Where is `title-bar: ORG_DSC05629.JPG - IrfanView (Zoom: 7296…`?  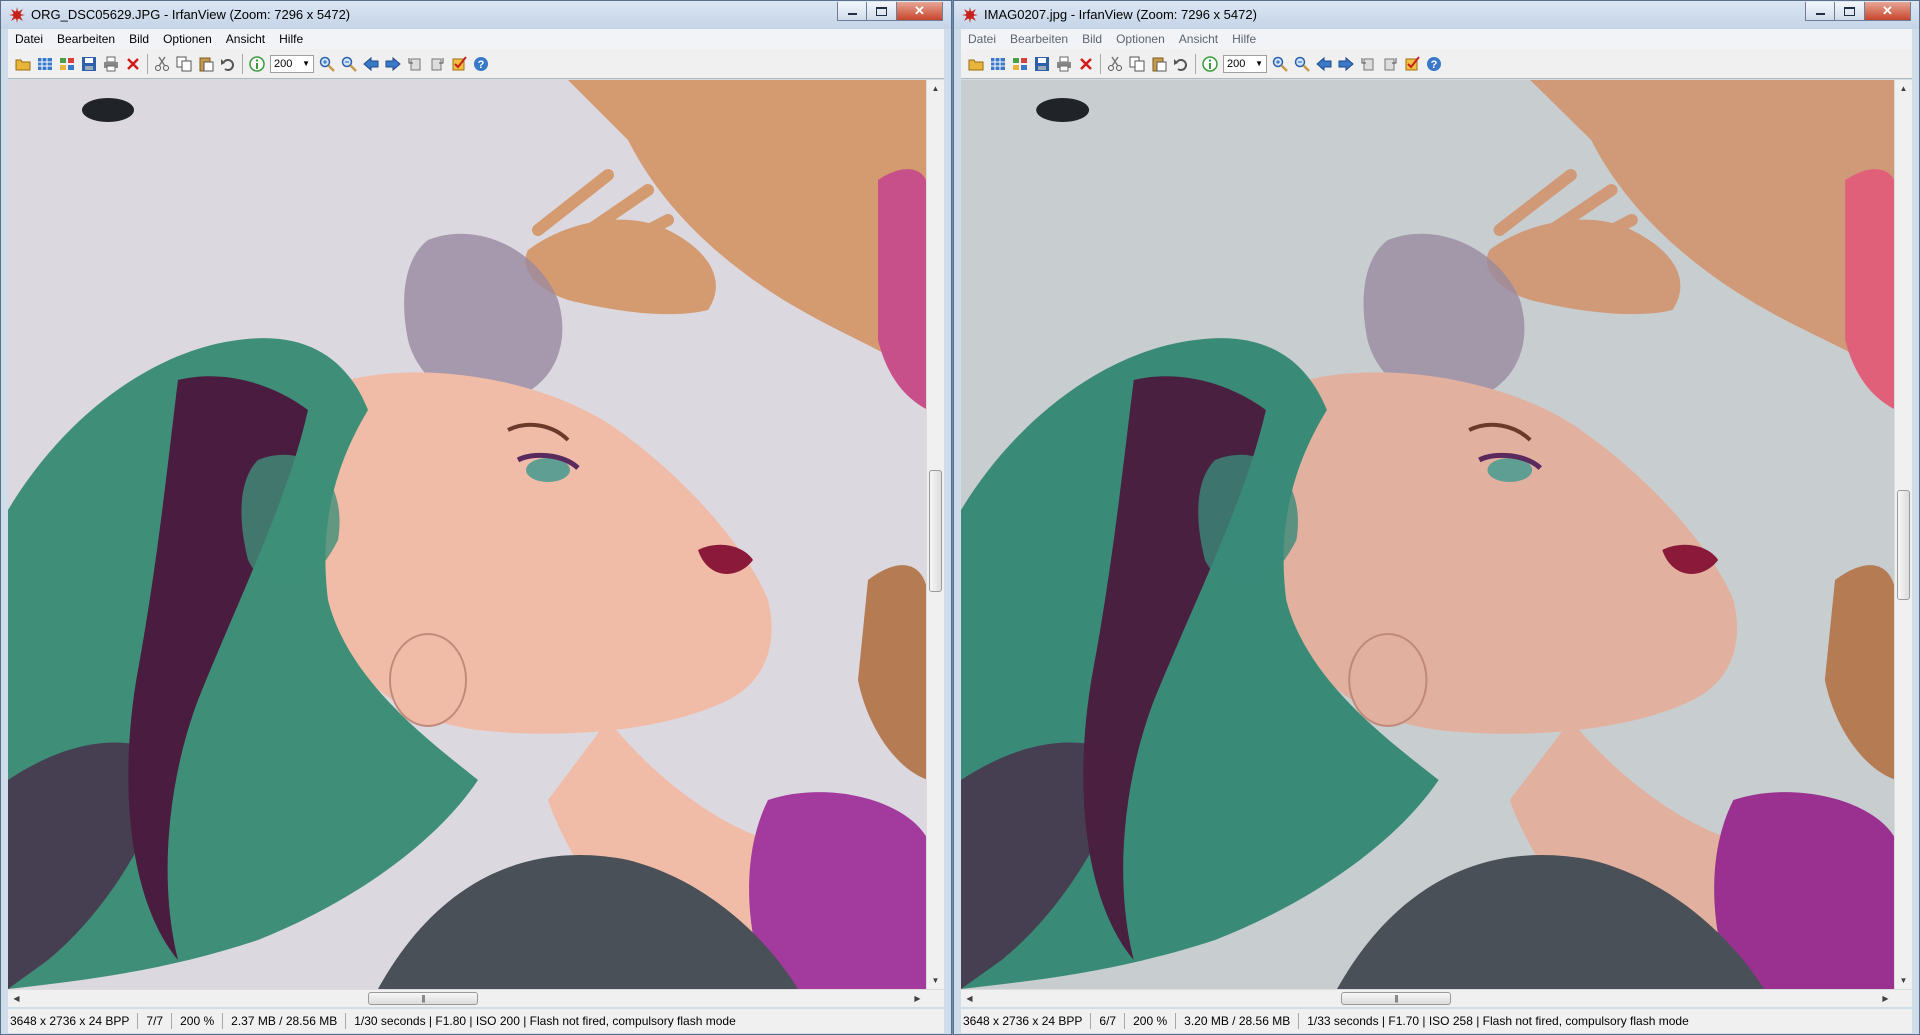
title-bar: ORG_DSC05629.JPG - IrfanView (Zoom: 7296… is located at coordinates (476, 15).